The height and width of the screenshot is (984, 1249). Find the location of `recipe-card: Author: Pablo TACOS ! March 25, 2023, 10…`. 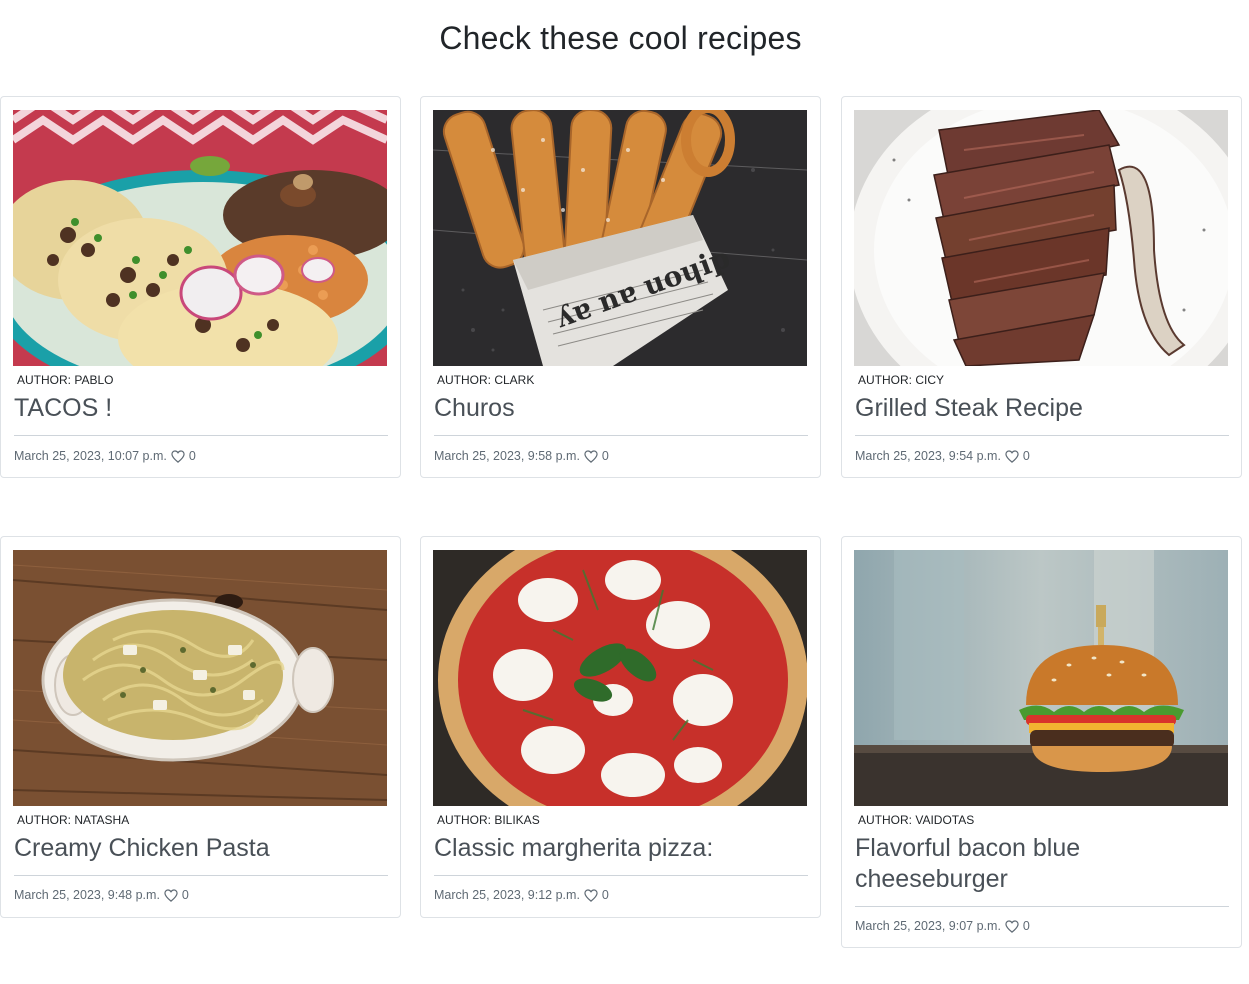

recipe-card: Author: Pablo TACOS ! March 25, 2023, 10… is located at coordinates (200, 287).